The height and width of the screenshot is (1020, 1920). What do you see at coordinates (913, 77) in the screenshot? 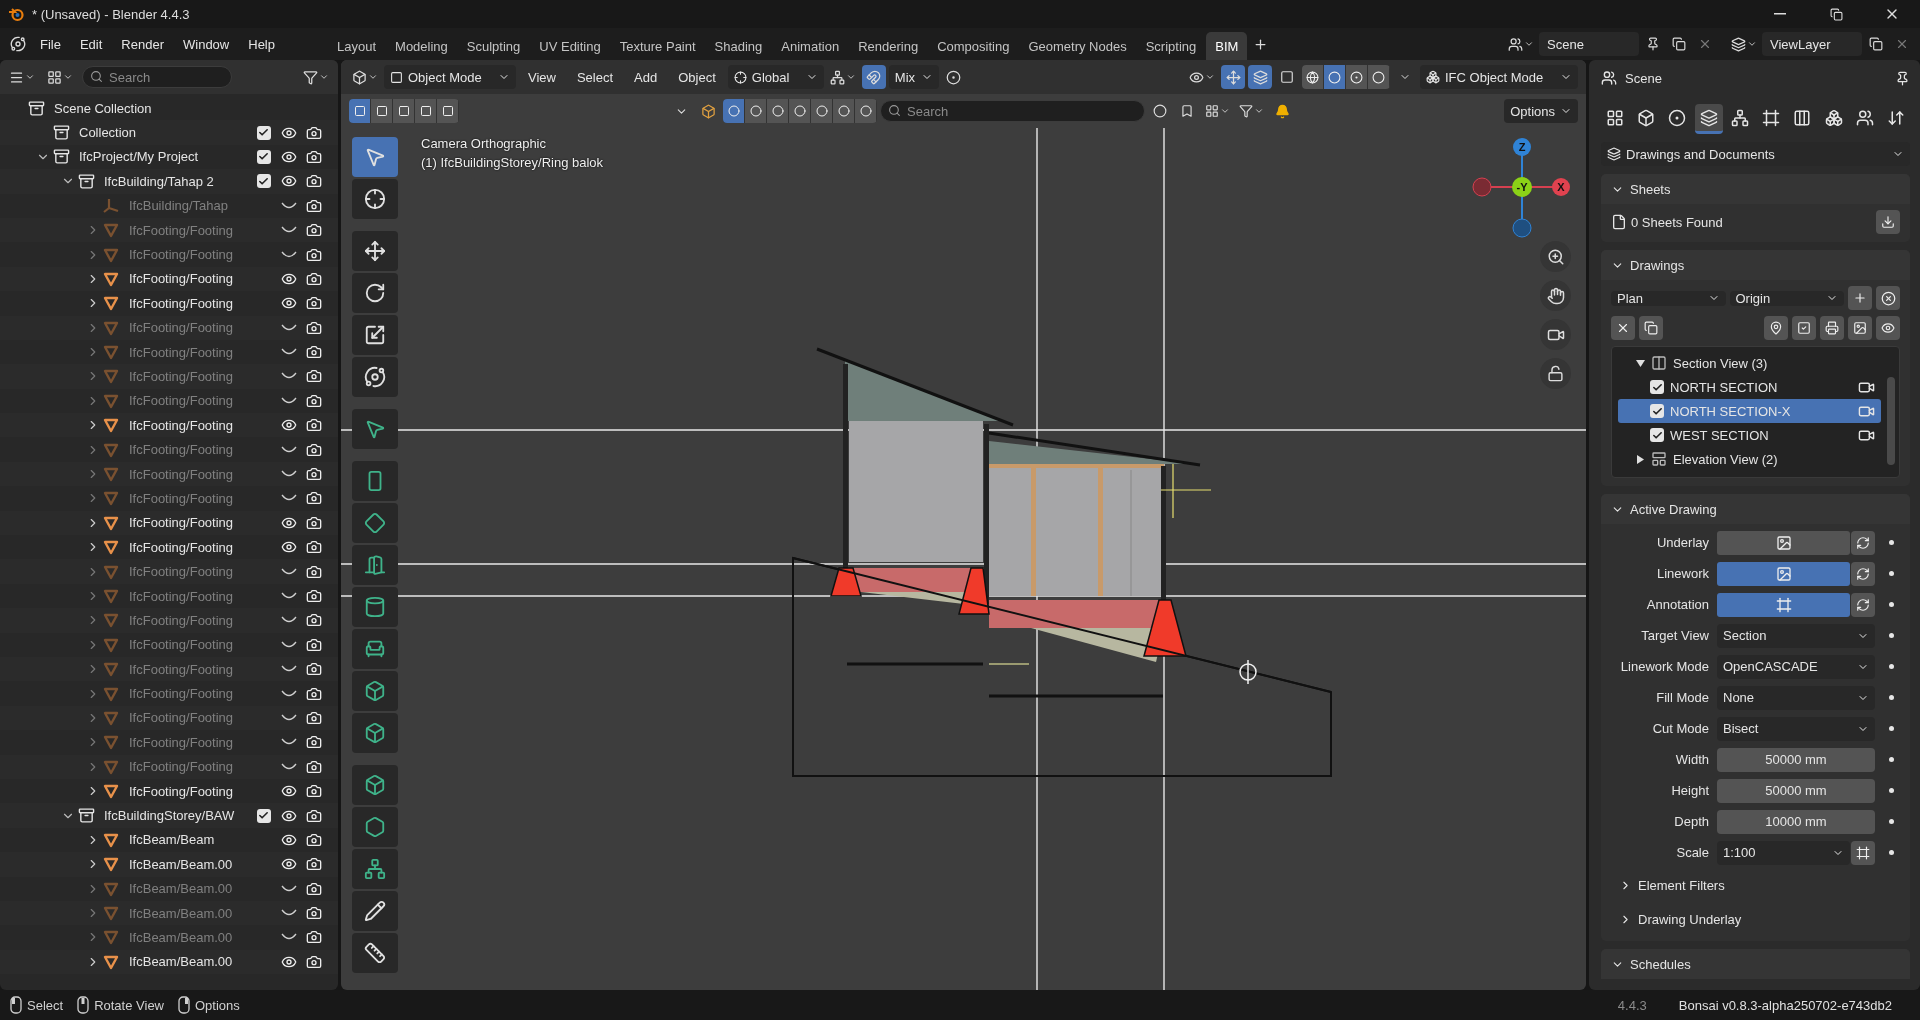
I see `snap-target-dropdown: Mix` at bounding box center [913, 77].